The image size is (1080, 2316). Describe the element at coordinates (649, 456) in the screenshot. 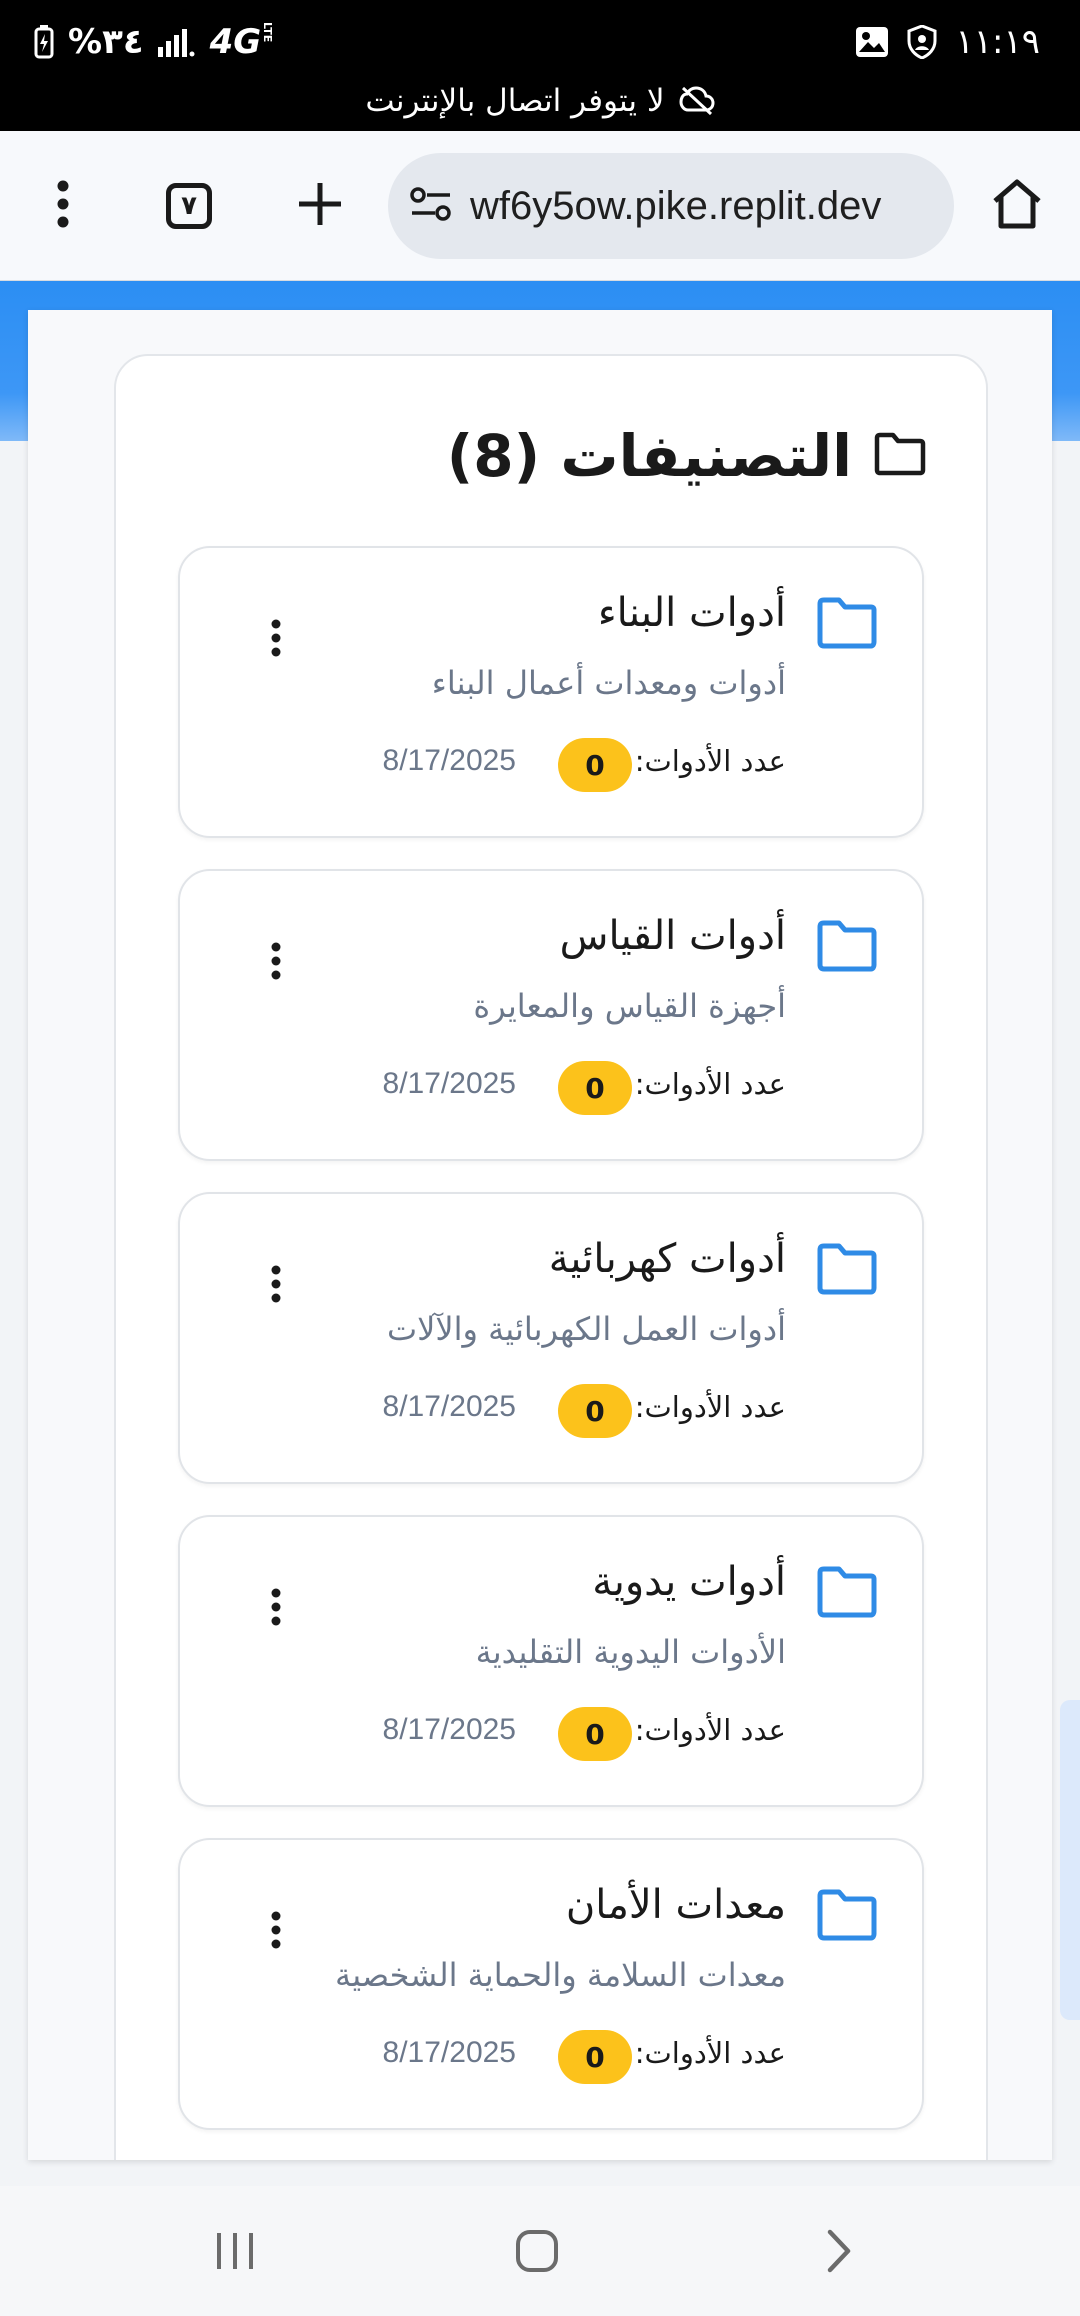

I see `page-title: التصنيفات (8)` at that location.